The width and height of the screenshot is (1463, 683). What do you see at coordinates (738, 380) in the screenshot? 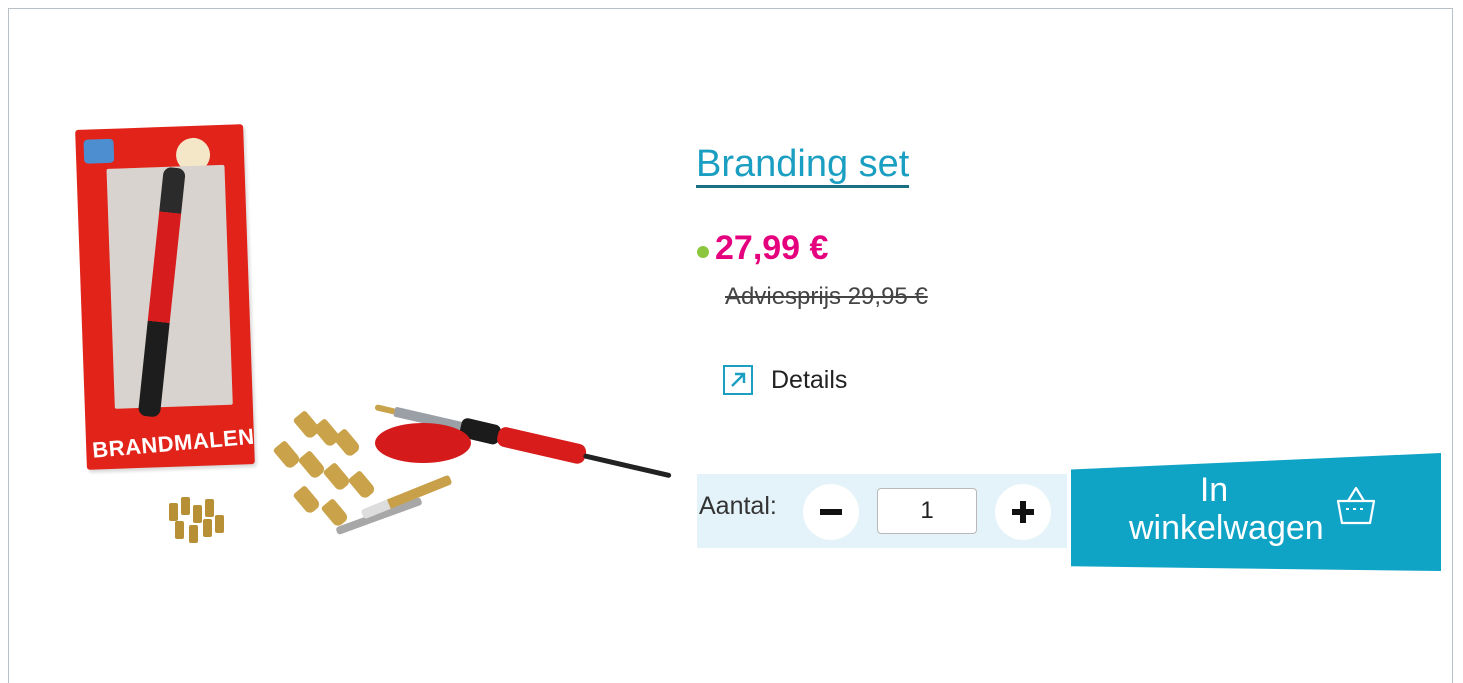
I see `external-link-arrow-icon` at bounding box center [738, 380].